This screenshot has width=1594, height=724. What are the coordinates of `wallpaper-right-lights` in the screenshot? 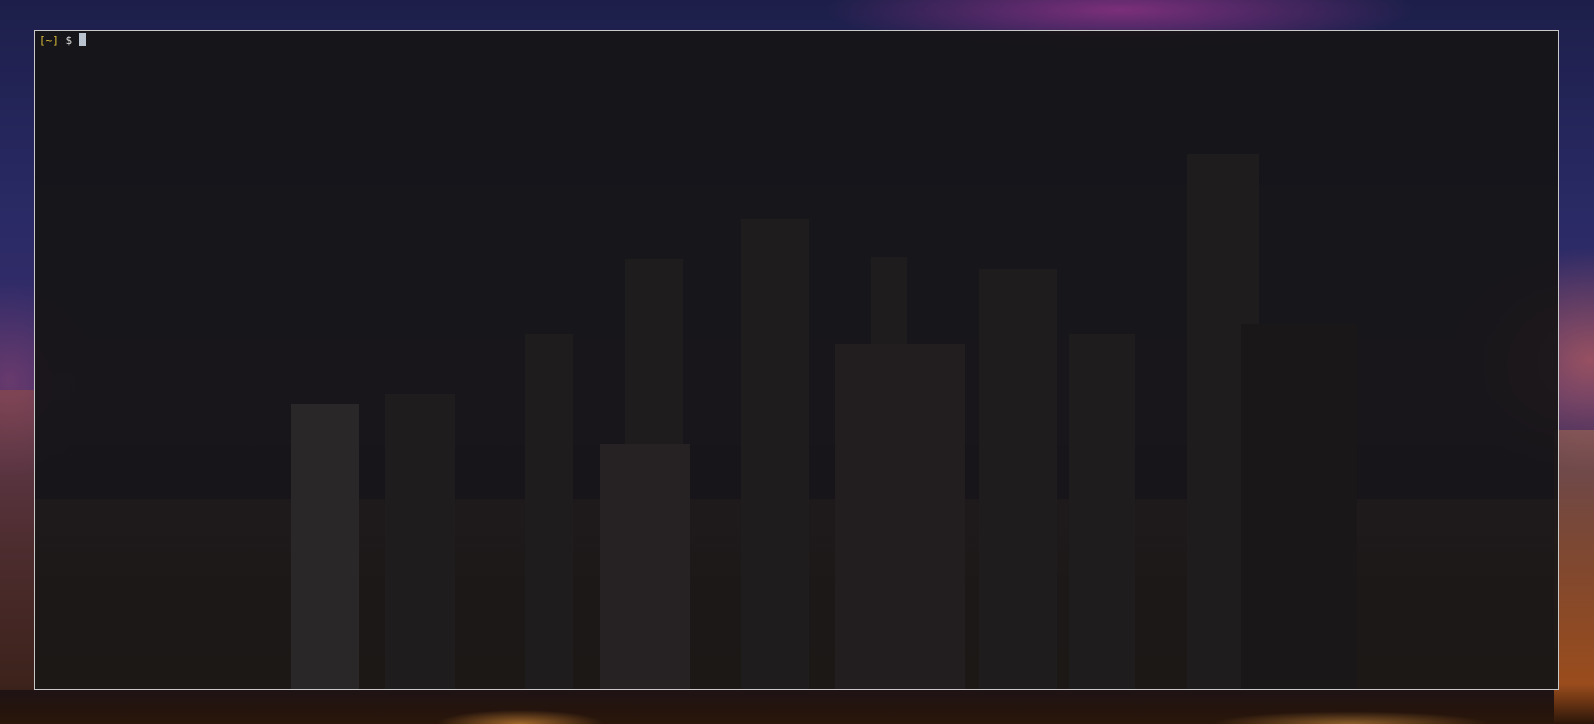 It's located at (1574, 577).